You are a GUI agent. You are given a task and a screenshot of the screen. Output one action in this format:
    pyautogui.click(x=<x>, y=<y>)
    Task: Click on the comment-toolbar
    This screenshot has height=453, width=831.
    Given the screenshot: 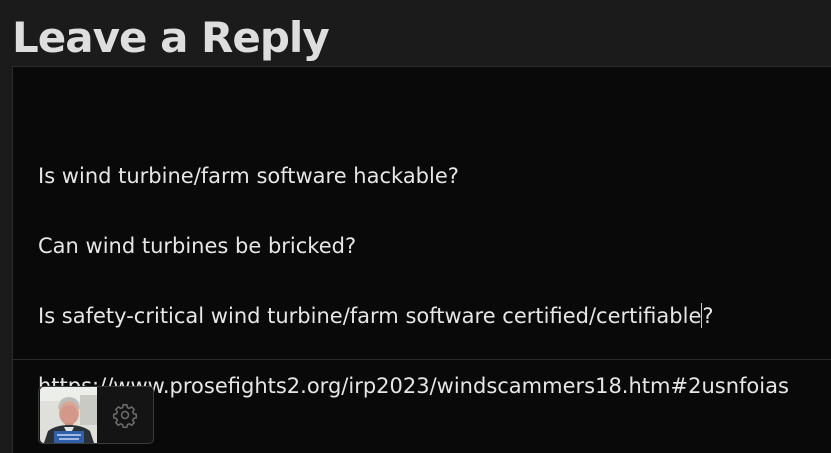 What is the action you would take?
    pyautogui.click(x=96, y=415)
    